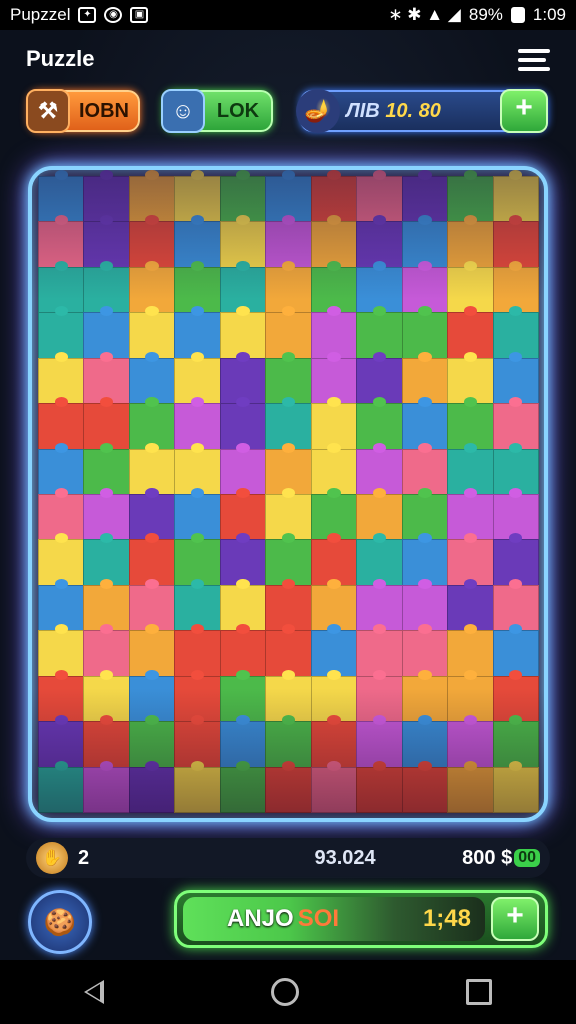  I want to click on action-bar: ANJO SOI 1;48 +, so click(361, 919).